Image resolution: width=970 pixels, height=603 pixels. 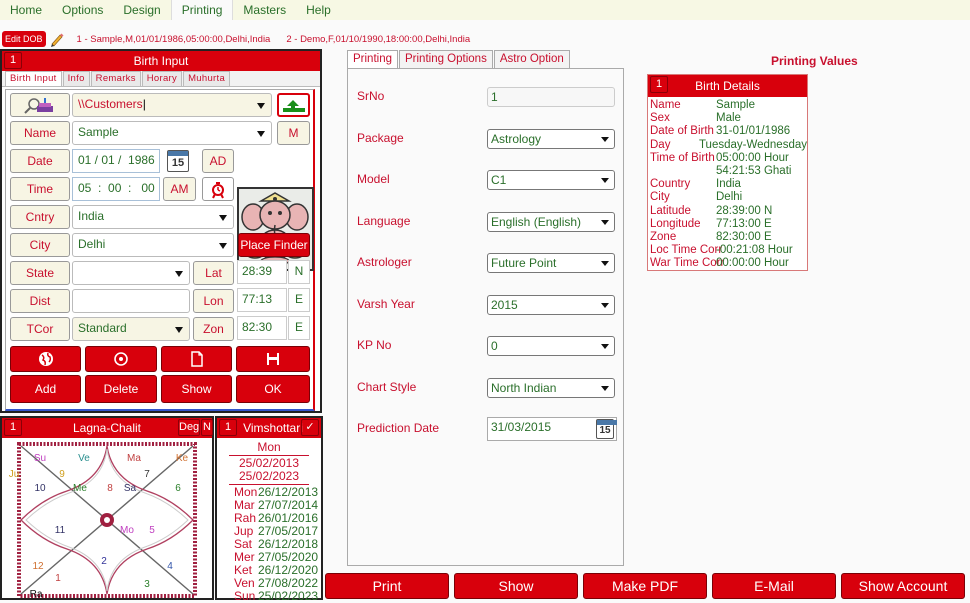 I want to click on show-preview-button: Show, so click(x=516, y=586).